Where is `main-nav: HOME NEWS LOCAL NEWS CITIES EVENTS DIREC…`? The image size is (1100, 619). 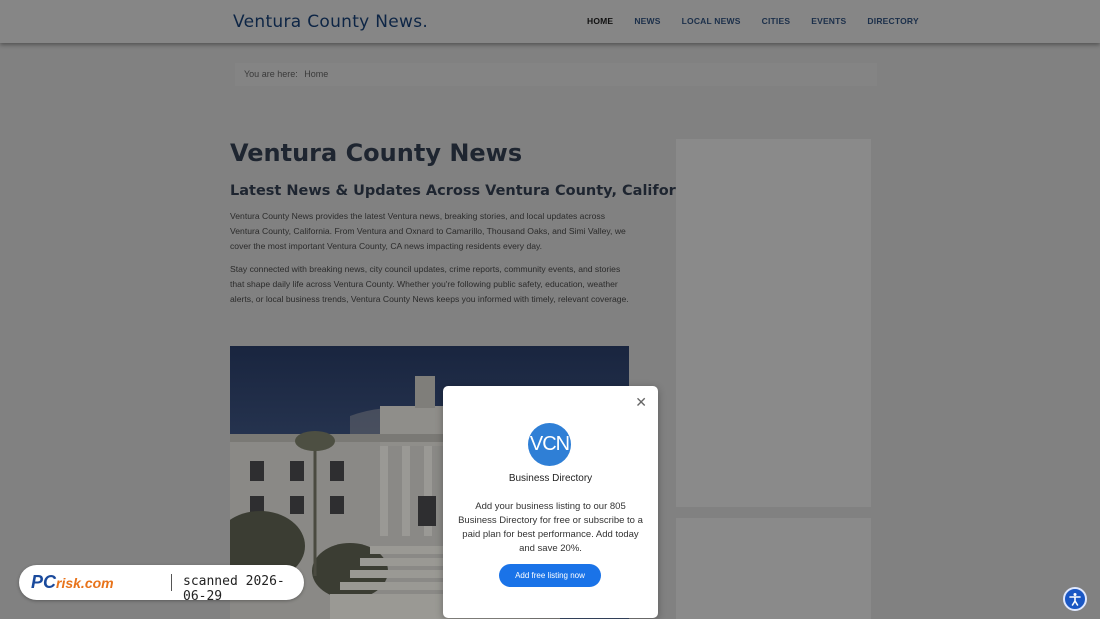 main-nav: HOME NEWS LOCAL NEWS CITIES EVENTS DIREC… is located at coordinates (763, 21).